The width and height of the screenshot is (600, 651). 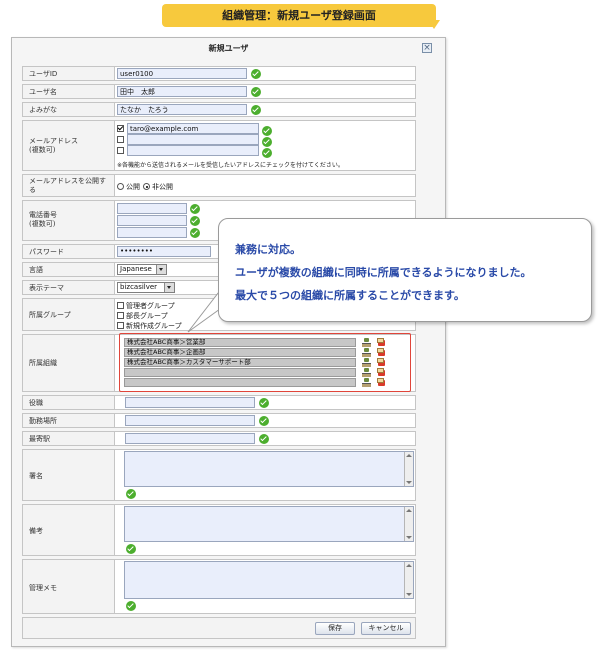 What do you see at coordinates (182, 91) in the screenshot?
I see `user-name-input` at bounding box center [182, 91].